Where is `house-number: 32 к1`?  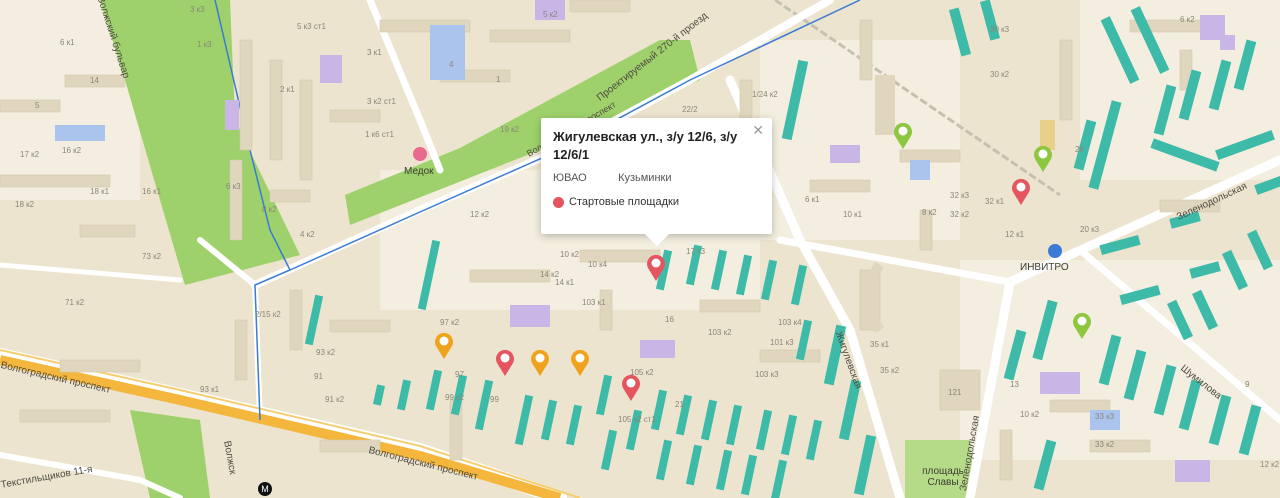 house-number: 32 к1 is located at coordinates (995, 201).